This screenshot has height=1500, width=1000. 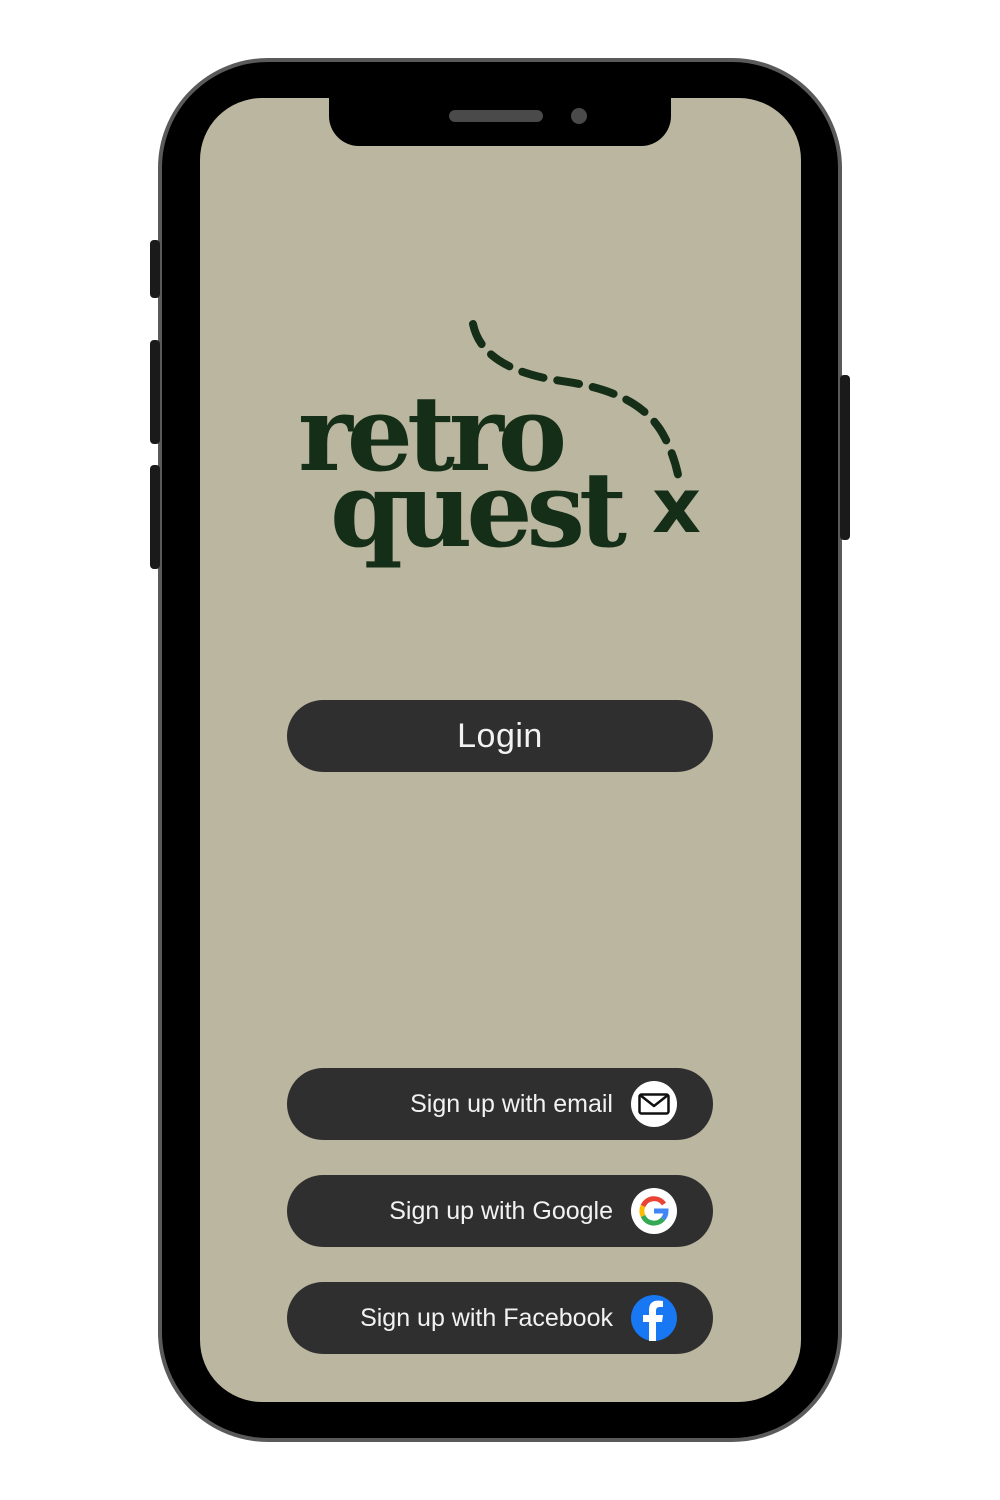 What do you see at coordinates (499, 445) in the screenshot?
I see `retroquest-logo: retro quest x` at bounding box center [499, 445].